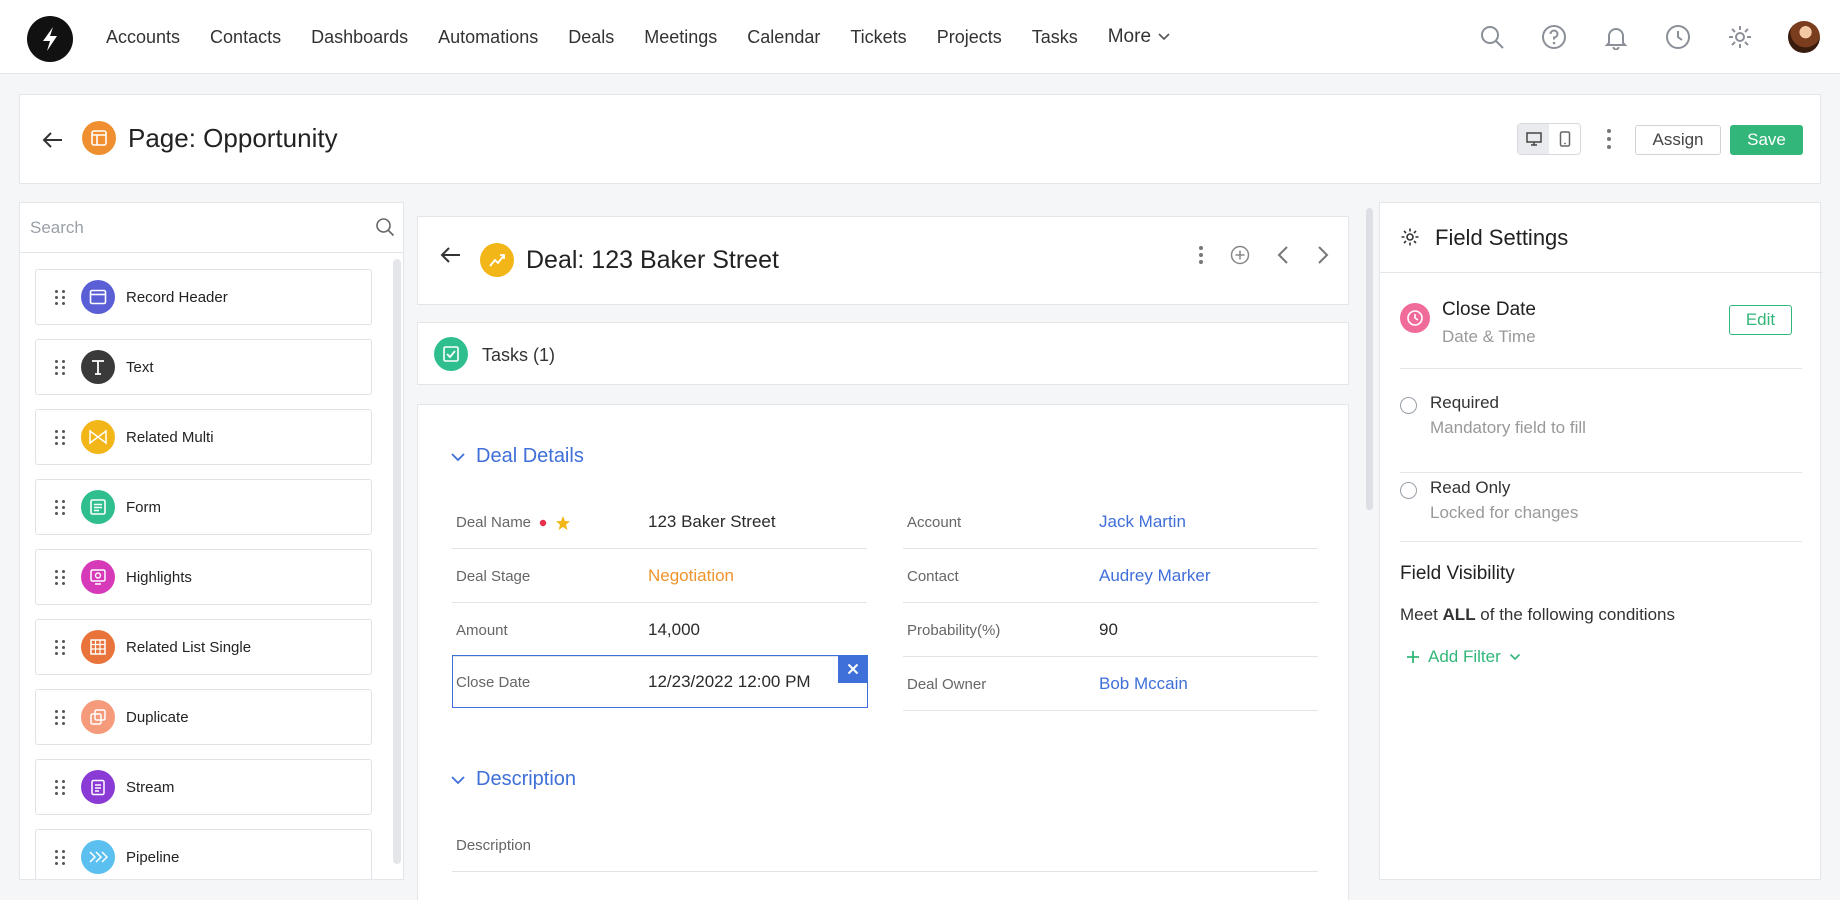 Image resolution: width=1840 pixels, height=900 pixels. What do you see at coordinates (1323, 257) in the screenshot?
I see `chevron-right-icon` at bounding box center [1323, 257].